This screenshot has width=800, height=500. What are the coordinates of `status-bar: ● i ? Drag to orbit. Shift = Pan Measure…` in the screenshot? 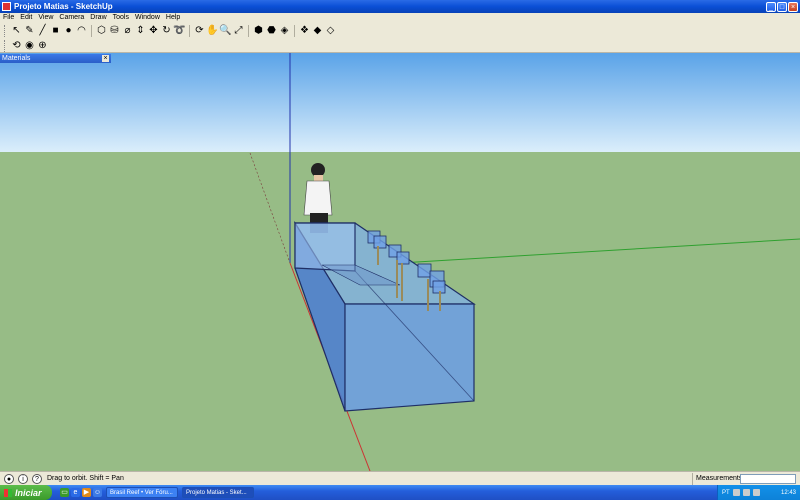 It's located at (400, 478).